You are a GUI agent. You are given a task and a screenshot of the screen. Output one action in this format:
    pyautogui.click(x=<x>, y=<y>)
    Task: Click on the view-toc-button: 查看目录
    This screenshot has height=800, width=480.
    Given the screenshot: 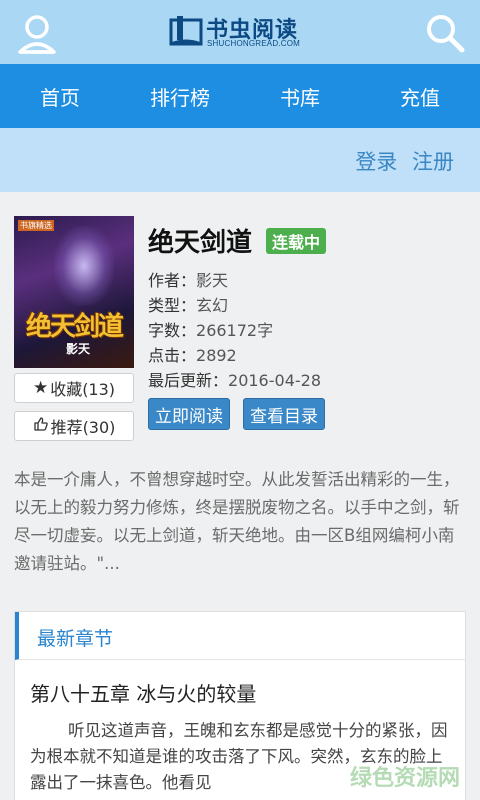 What is the action you would take?
    pyautogui.click(x=284, y=414)
    